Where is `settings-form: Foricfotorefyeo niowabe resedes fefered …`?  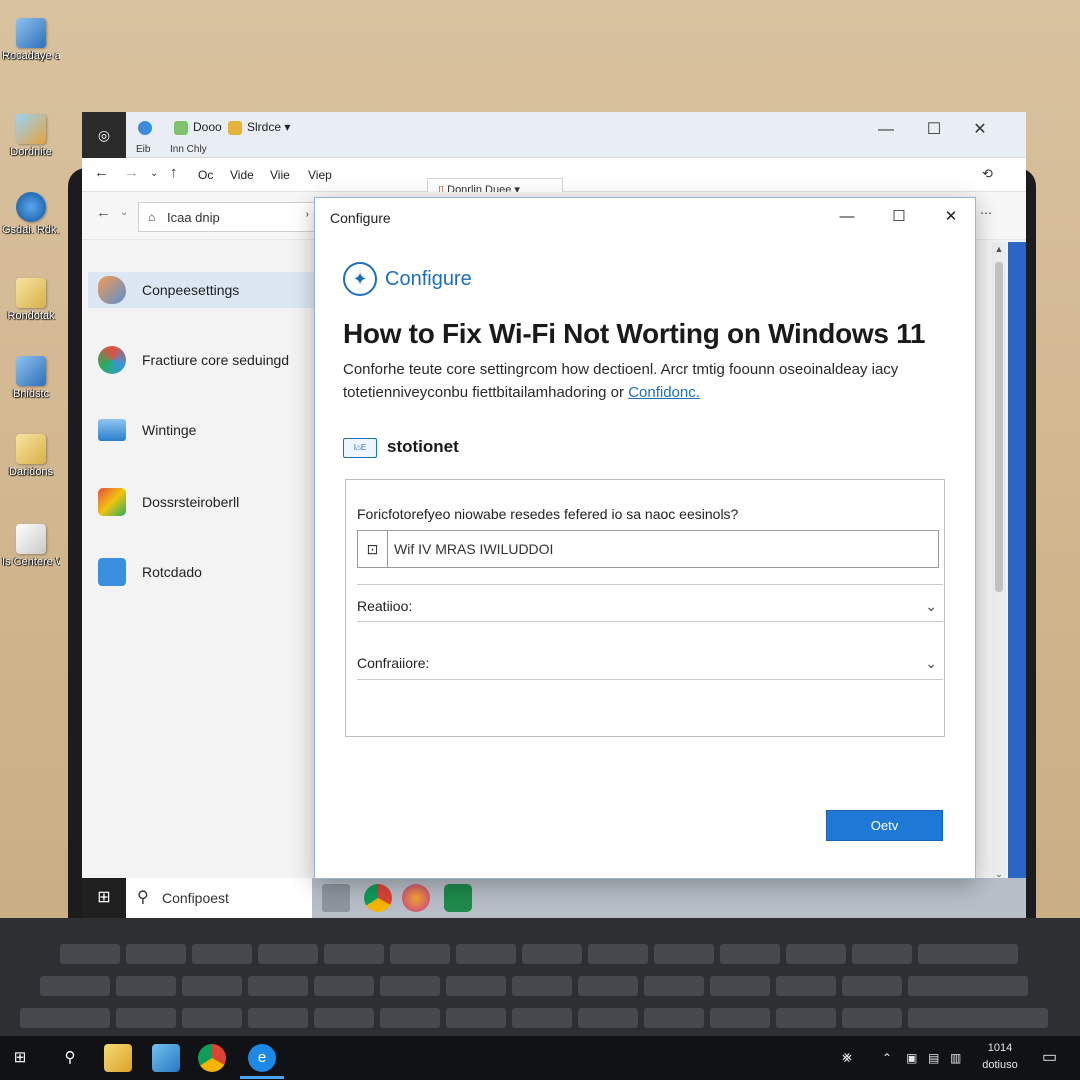
settings-form: Foricfotorefyeo niowabe resedes fefered … is located at coordinates (645, 608).